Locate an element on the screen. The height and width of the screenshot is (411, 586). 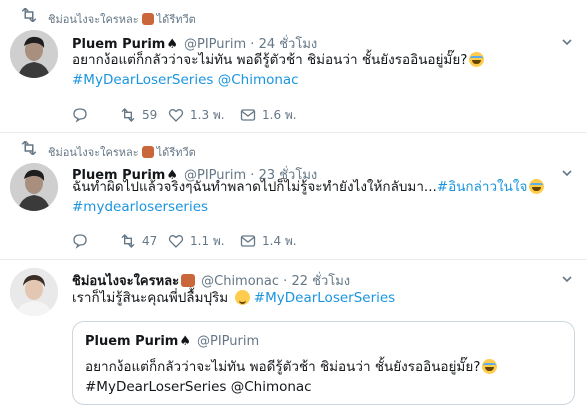
message-button: 1.4 พ. is located at coordinates (268, 241).